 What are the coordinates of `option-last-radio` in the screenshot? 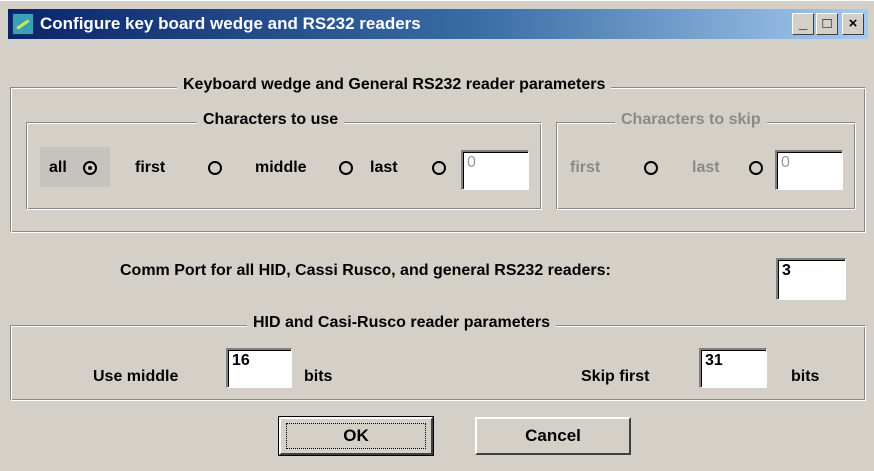 It's located at (439, 168).